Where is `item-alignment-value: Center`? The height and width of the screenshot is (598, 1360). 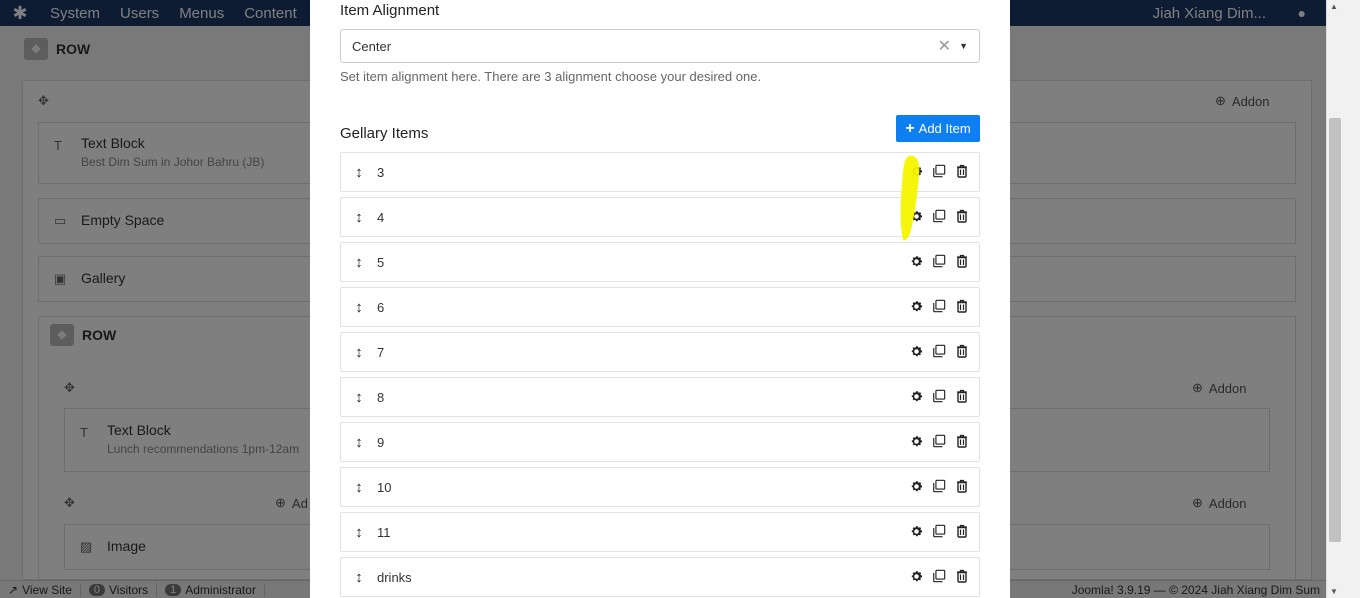 item-alignment-value: Center is located at coordinates (372, 46).